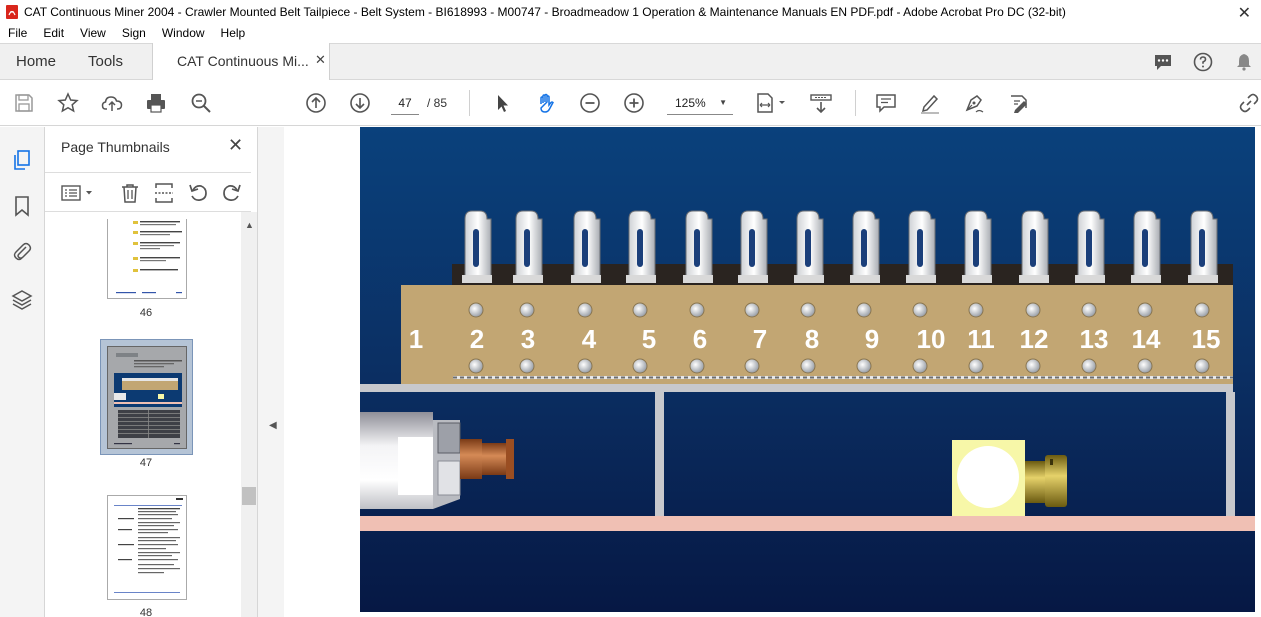 This screenshot has height=617, width=1261. What do you see at coordinates (201, 103) in the screenshot?
I see `zoom-search-icon` at bounding box center [201, 103].